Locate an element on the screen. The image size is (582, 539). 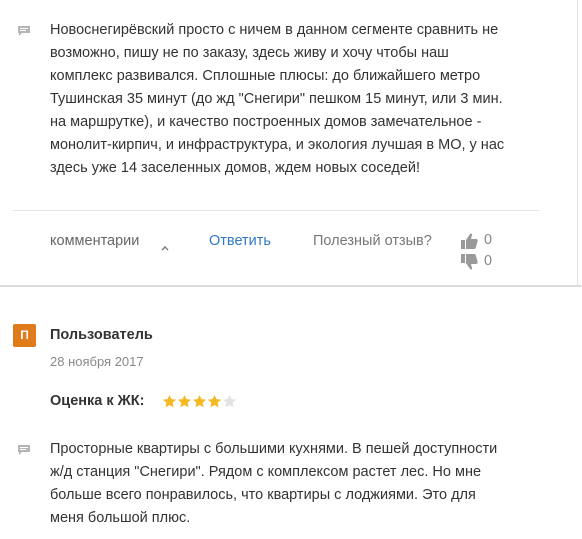
like-count: 0 is located at coordinates (488, 240).